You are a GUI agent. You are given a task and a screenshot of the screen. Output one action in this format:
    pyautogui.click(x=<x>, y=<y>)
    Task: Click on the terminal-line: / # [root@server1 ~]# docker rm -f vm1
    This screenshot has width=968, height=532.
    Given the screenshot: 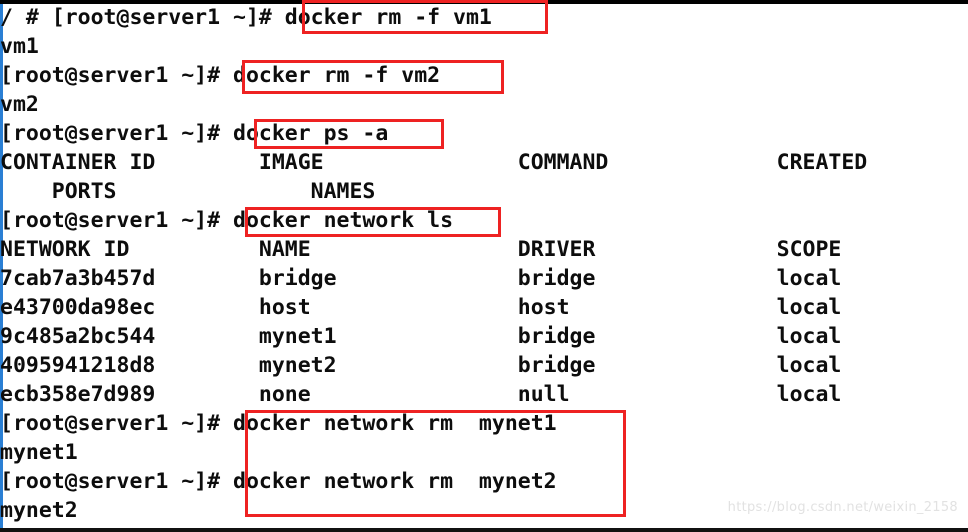 What is the action you would take?
    pyautogui.click(x=246, y=17)
    